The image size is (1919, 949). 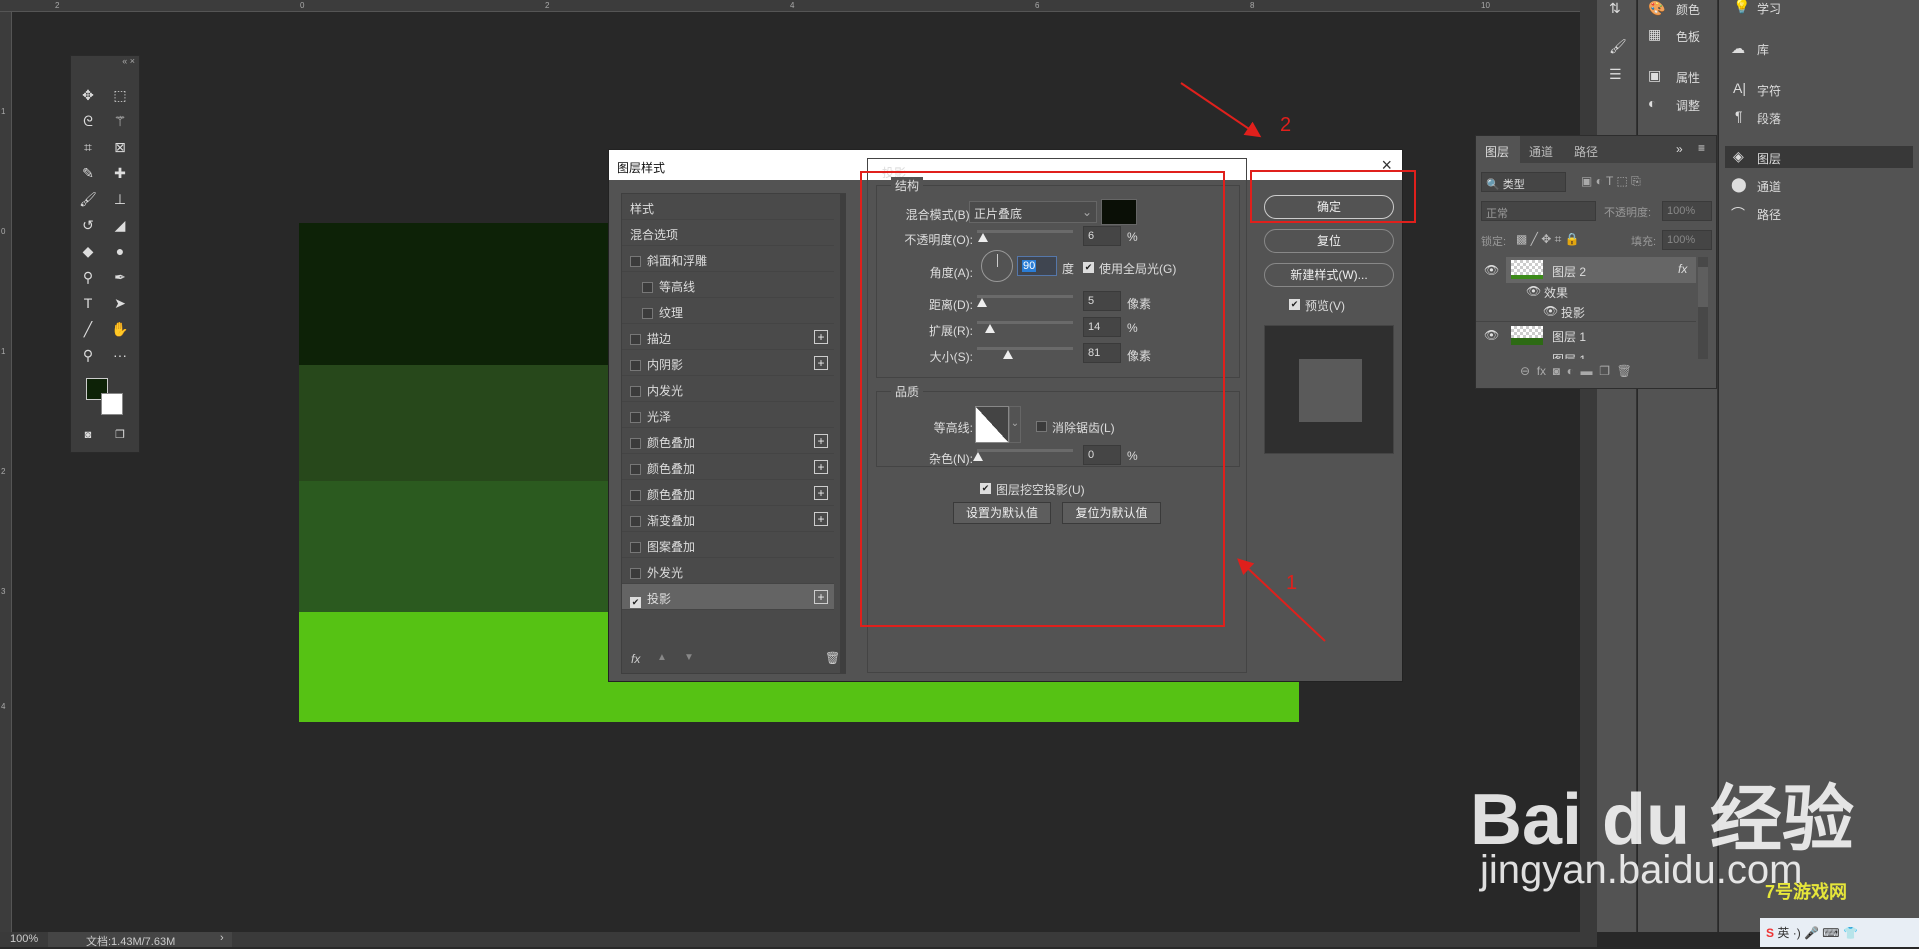 What do you see at coordinates (1641, 870) in the screenshot?
I see `baidu-watermark-url: jingyan.baidu.com` at bounding box center [1641, 870].